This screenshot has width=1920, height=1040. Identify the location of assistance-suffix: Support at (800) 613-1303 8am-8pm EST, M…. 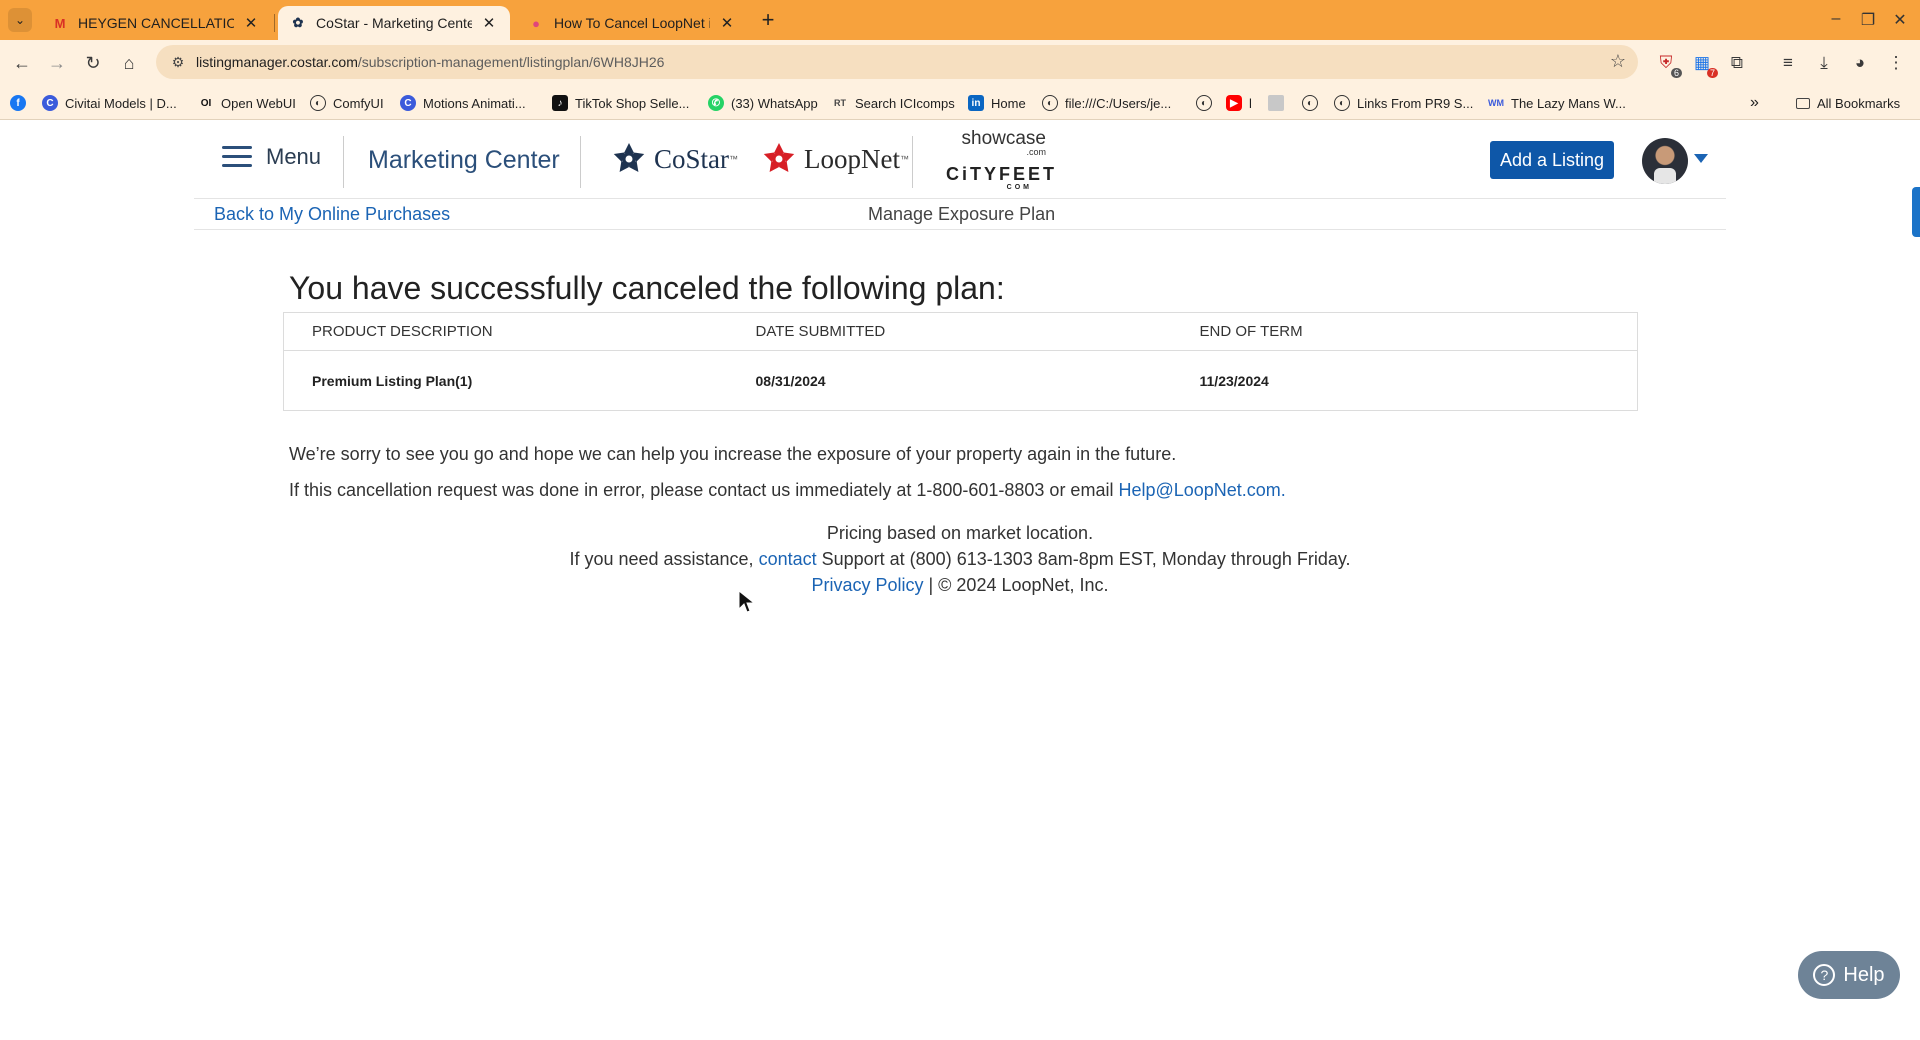
(1083, 559).